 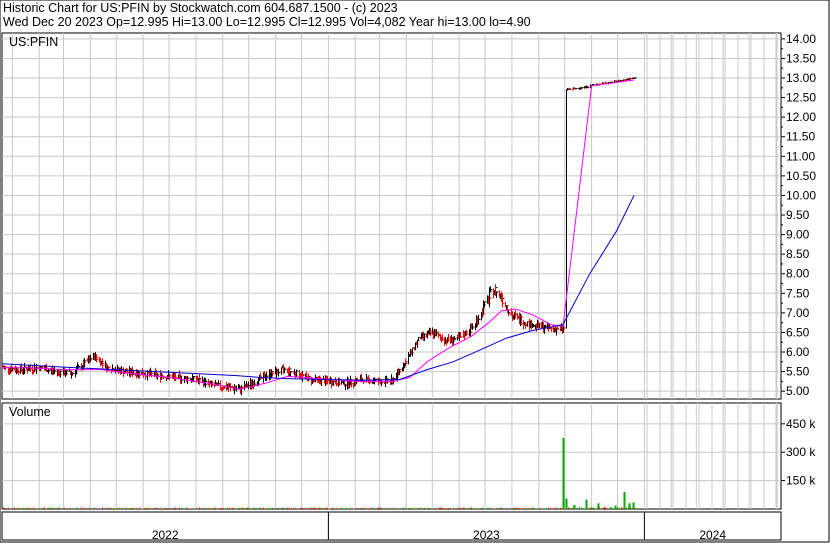 I want to click on price-tick-label: 6.00, so click(x=798, y=352).